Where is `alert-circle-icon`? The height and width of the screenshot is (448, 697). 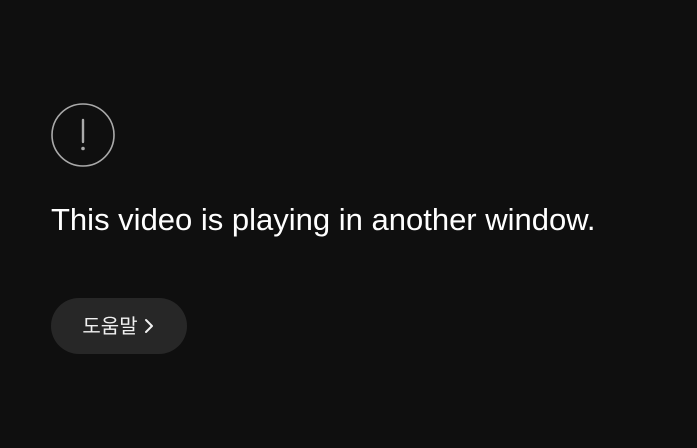 alert-circle-icon is located at coordinates (83, 135).